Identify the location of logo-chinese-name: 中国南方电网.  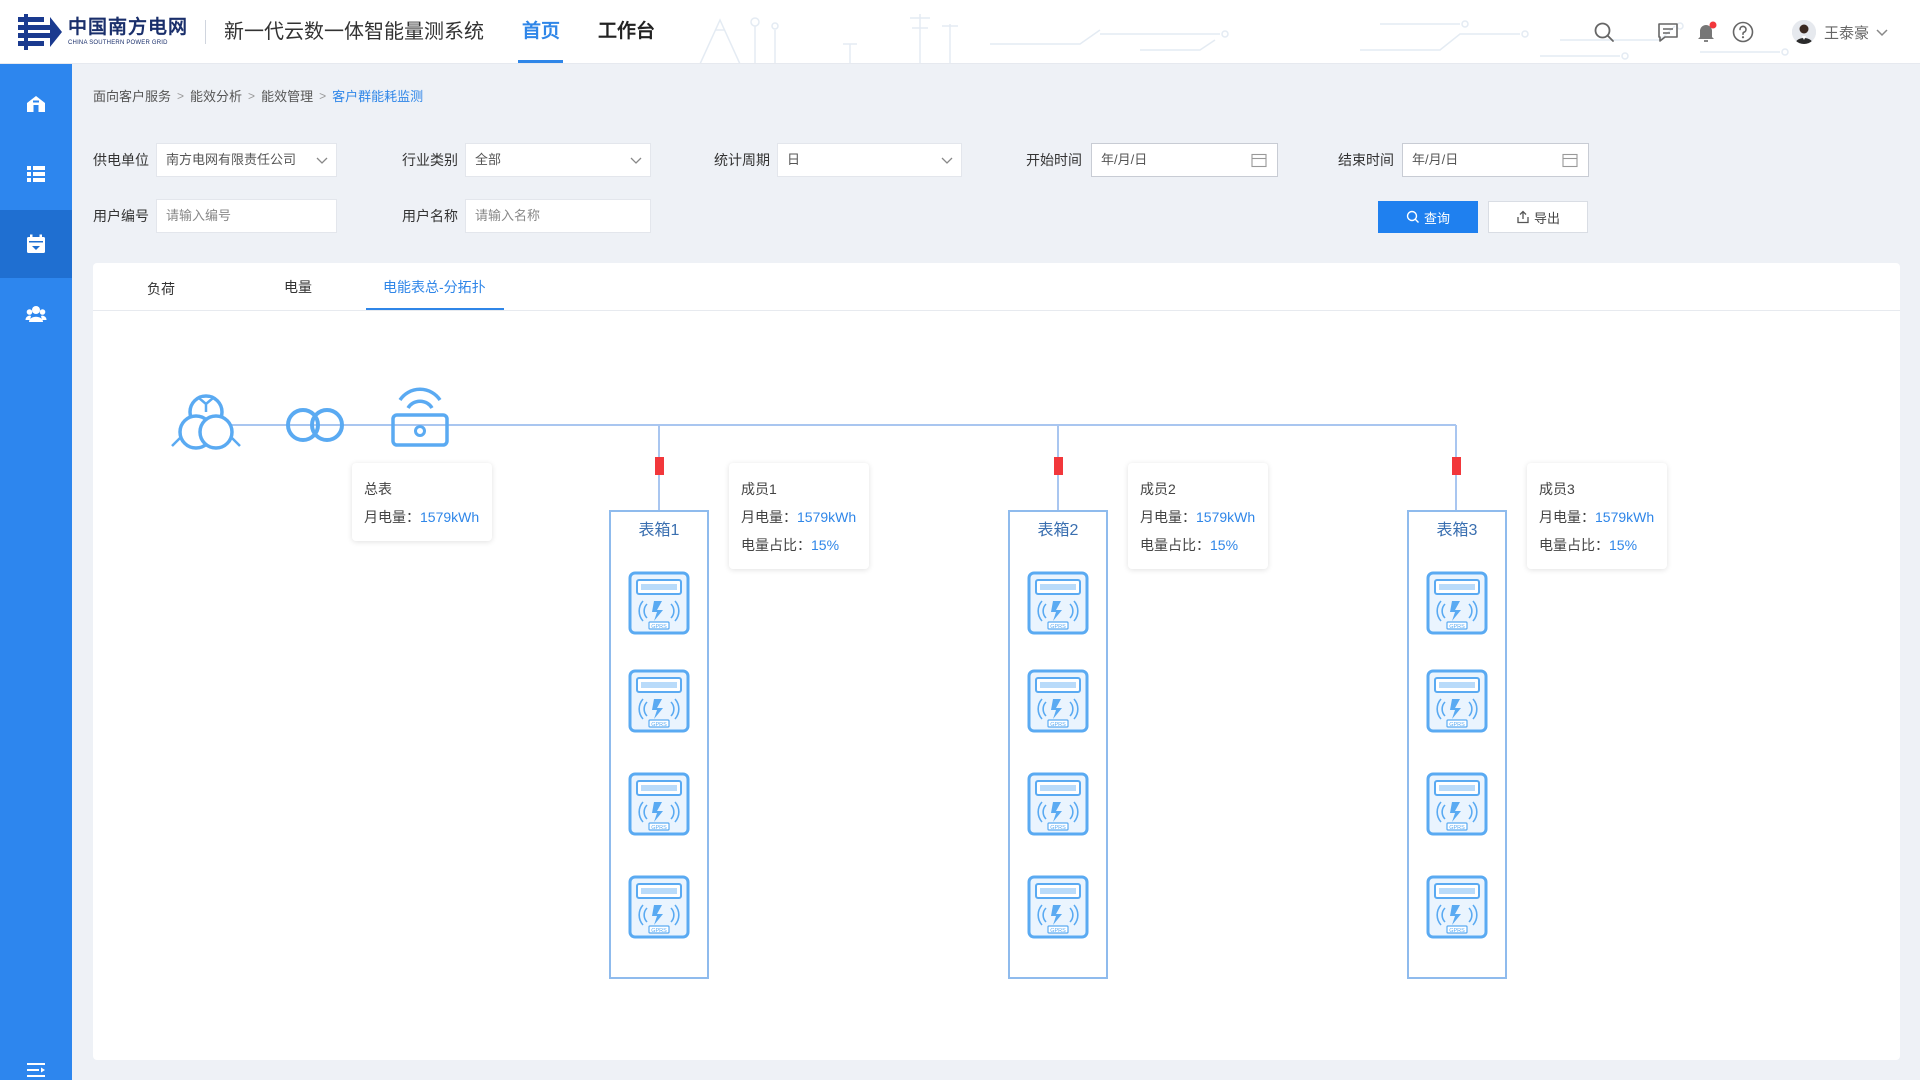
(128, 27).